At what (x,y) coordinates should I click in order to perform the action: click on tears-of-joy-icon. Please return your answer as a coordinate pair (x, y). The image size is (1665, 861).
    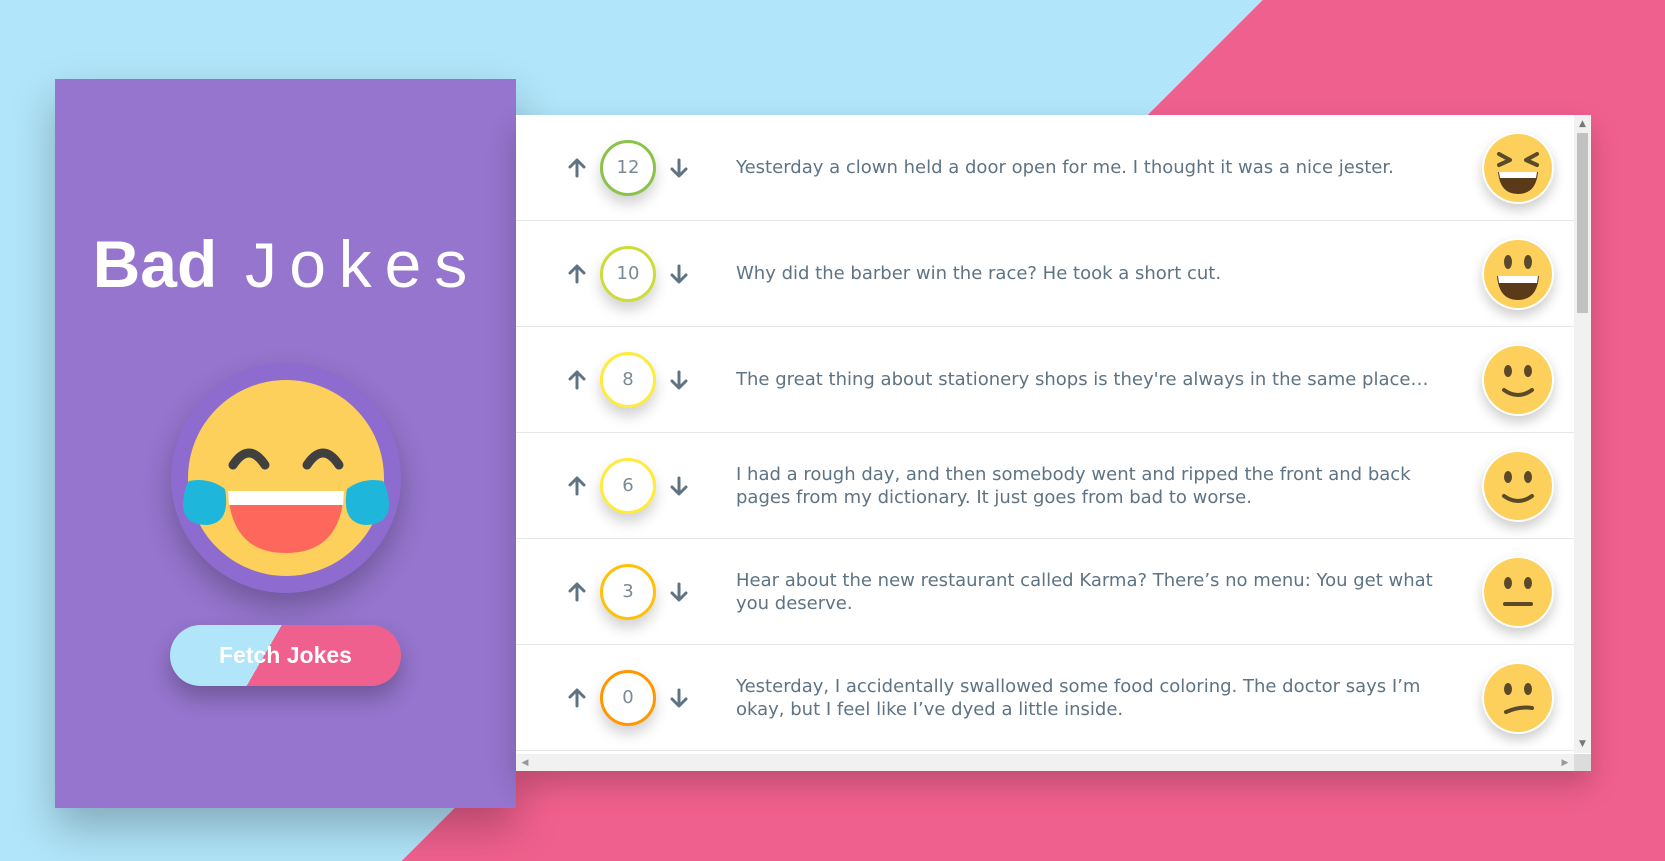
    Looking at the image, I should click on (285, 478).